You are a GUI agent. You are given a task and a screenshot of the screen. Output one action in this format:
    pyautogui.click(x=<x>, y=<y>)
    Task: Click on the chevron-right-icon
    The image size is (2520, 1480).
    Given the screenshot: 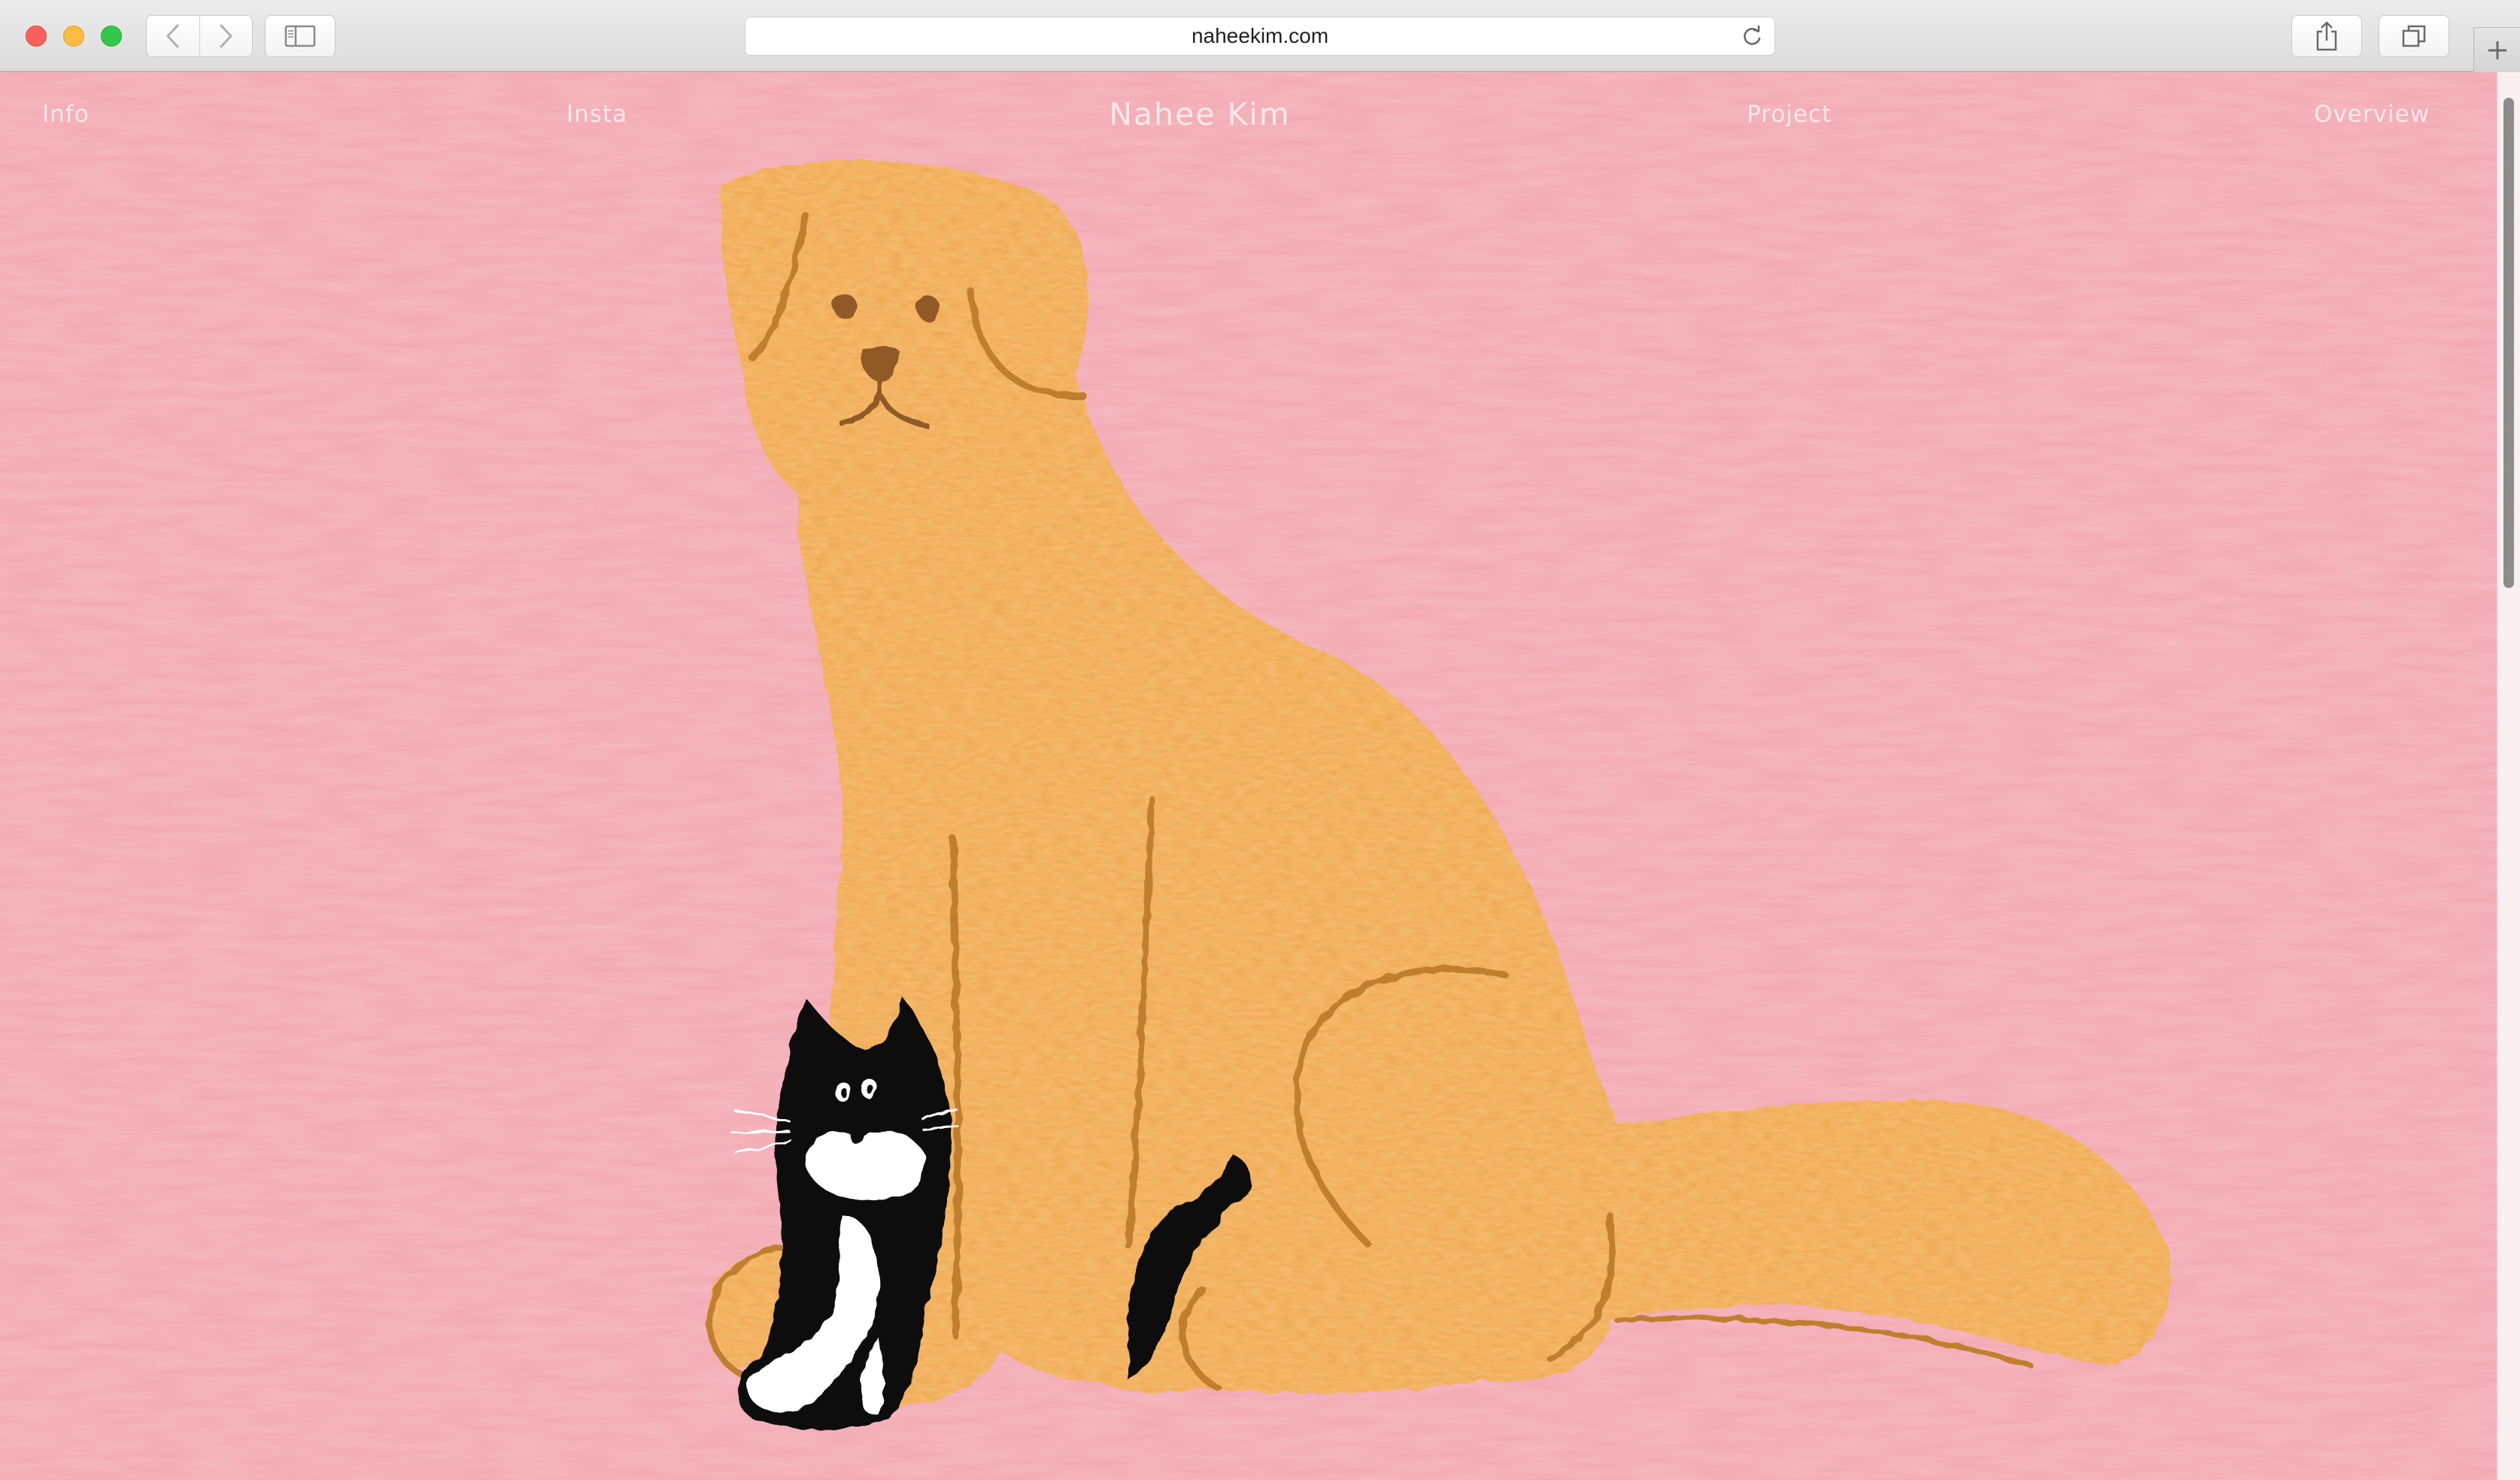 What is the action you would take?
    pyautogui.click(x=226, y=36)
    